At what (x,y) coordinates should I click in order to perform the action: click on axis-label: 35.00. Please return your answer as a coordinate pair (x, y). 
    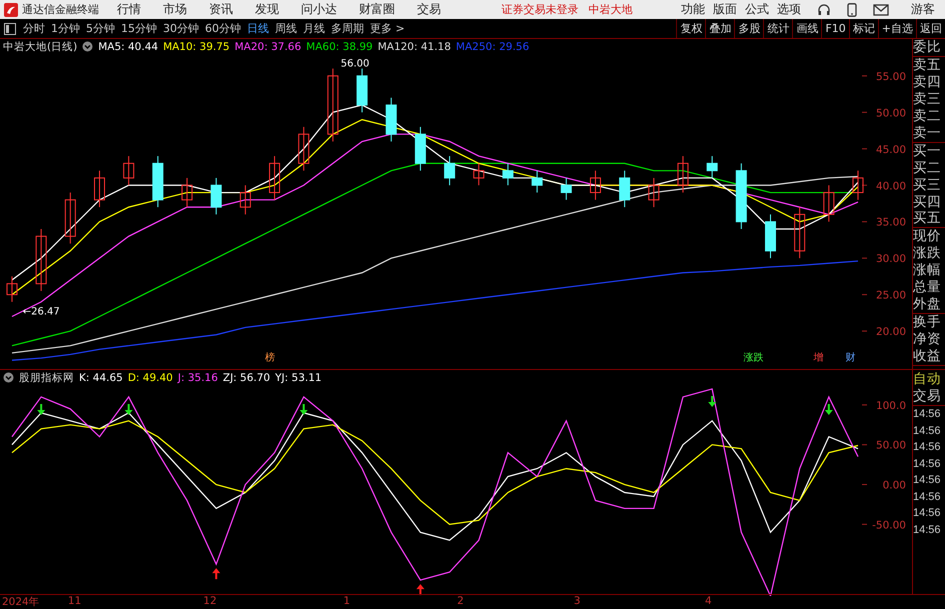
    Looking at the image, I should click on (884, 223).